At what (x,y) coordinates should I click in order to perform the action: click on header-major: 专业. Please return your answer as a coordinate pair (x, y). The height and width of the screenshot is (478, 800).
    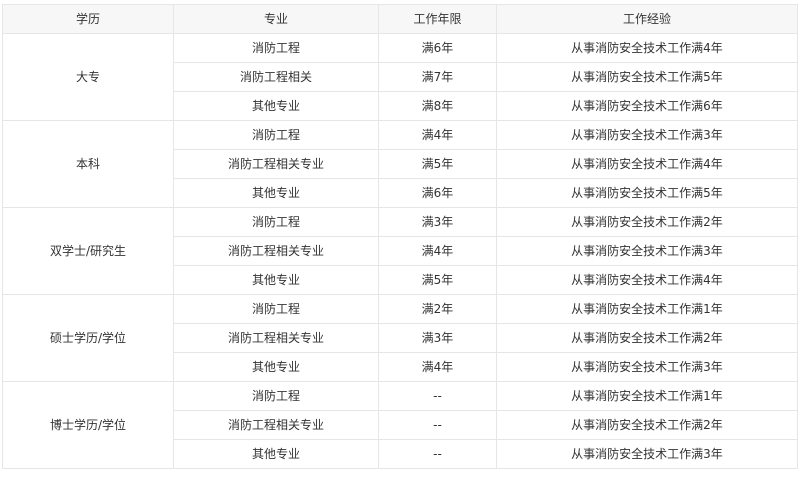
    Looking at the image, I should click on (276, 19).